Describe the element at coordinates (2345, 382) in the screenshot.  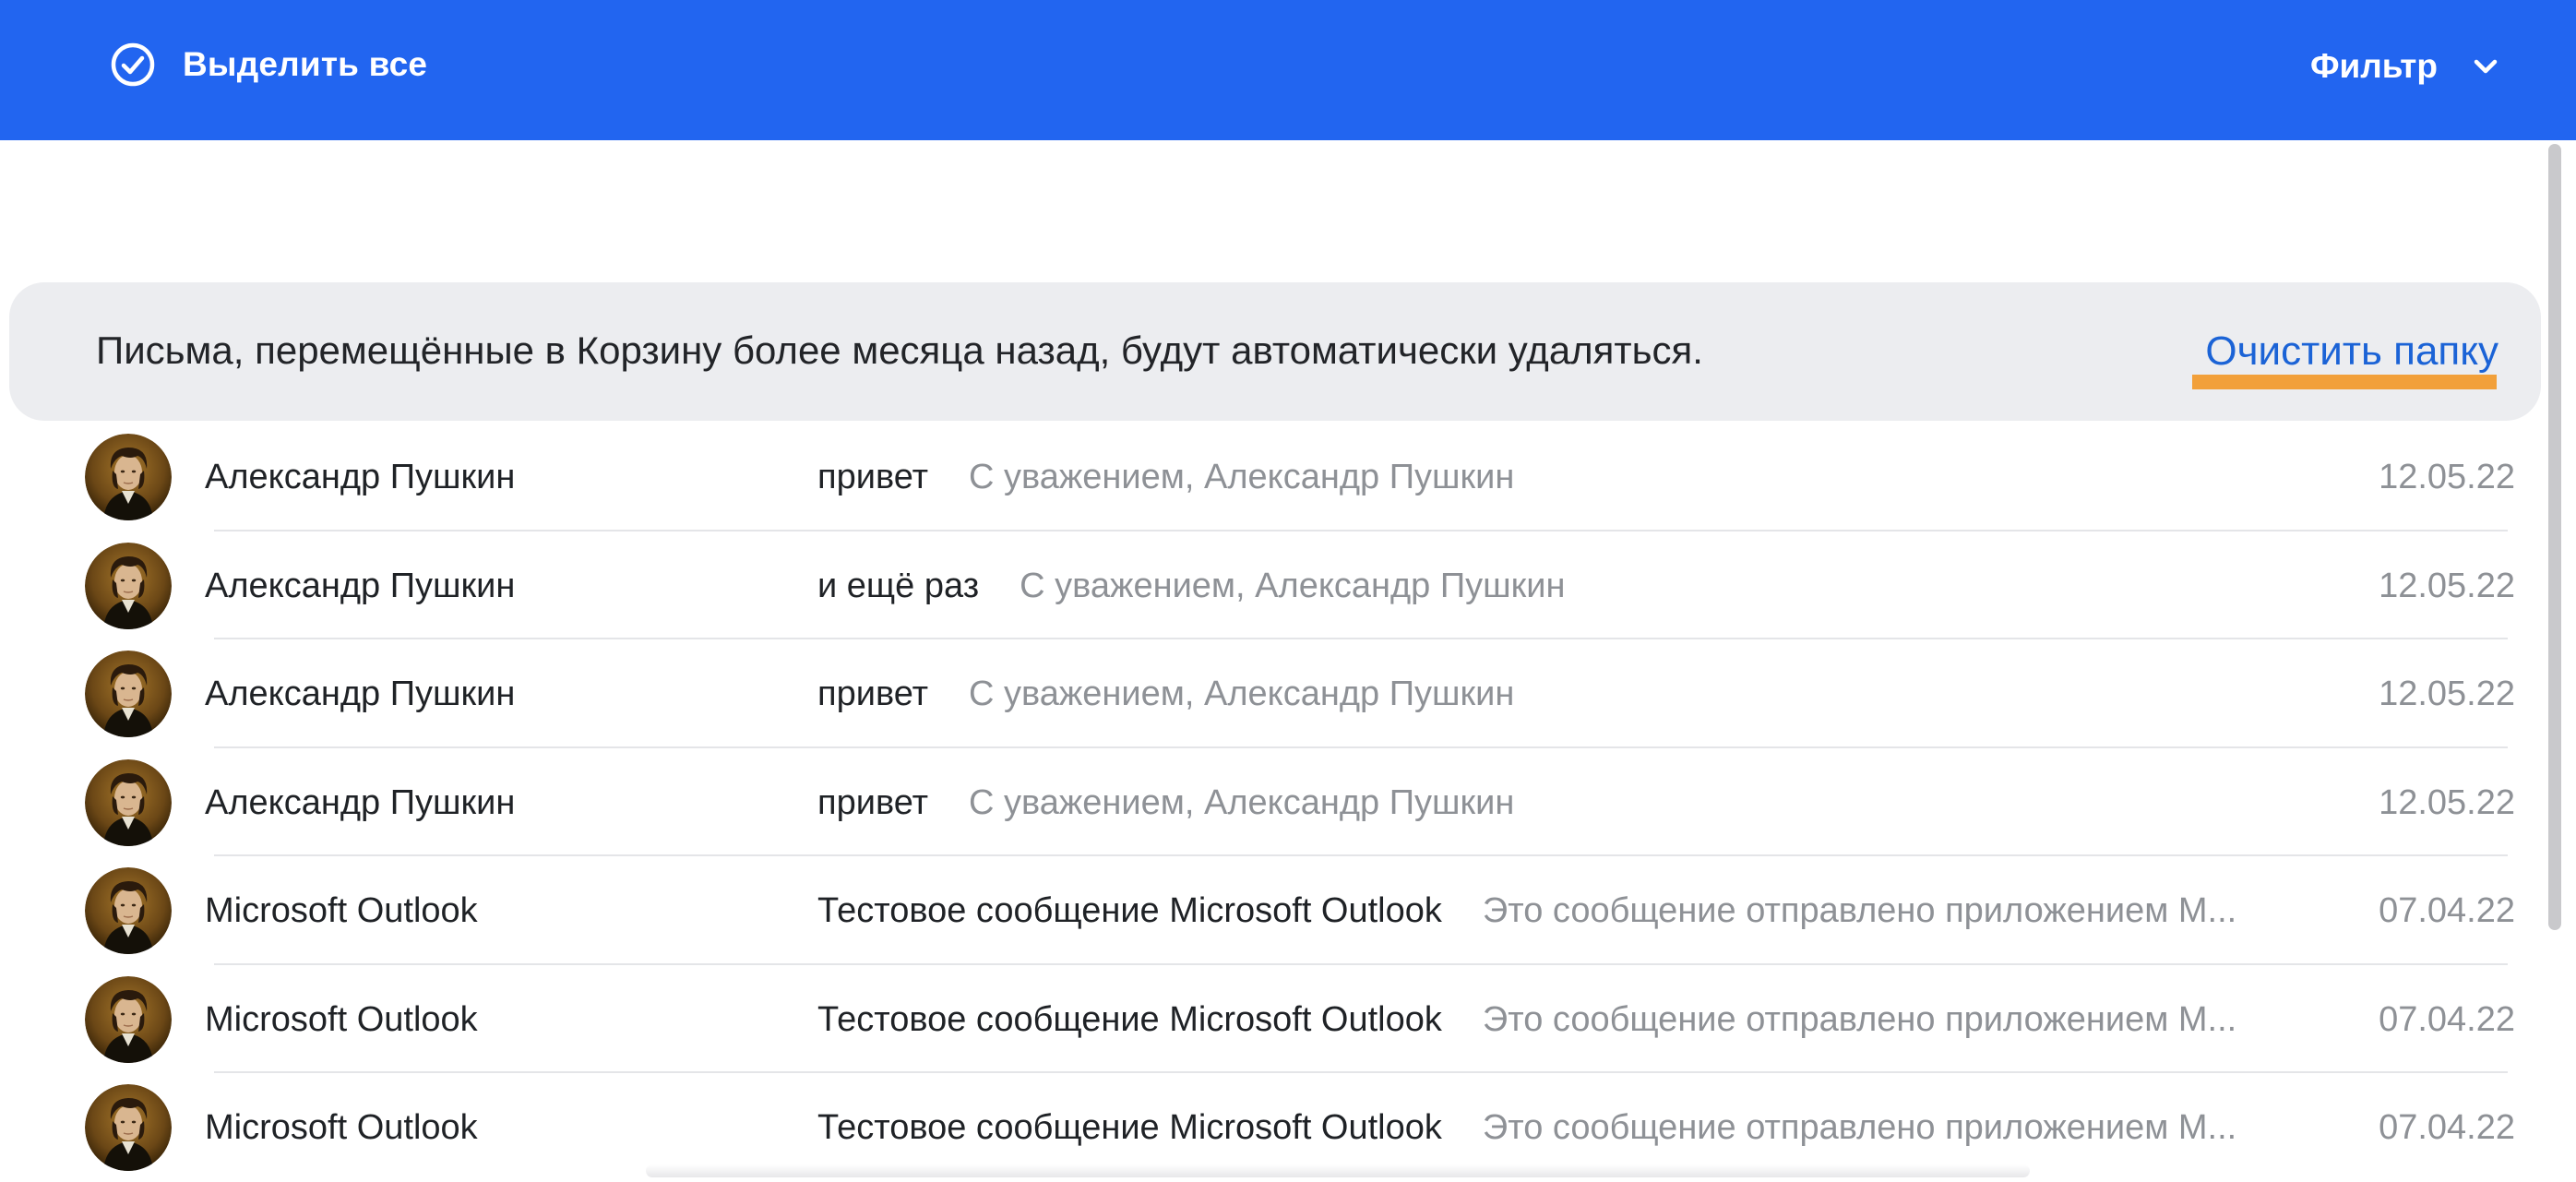
I see `clear-folder-highlight` at that location.